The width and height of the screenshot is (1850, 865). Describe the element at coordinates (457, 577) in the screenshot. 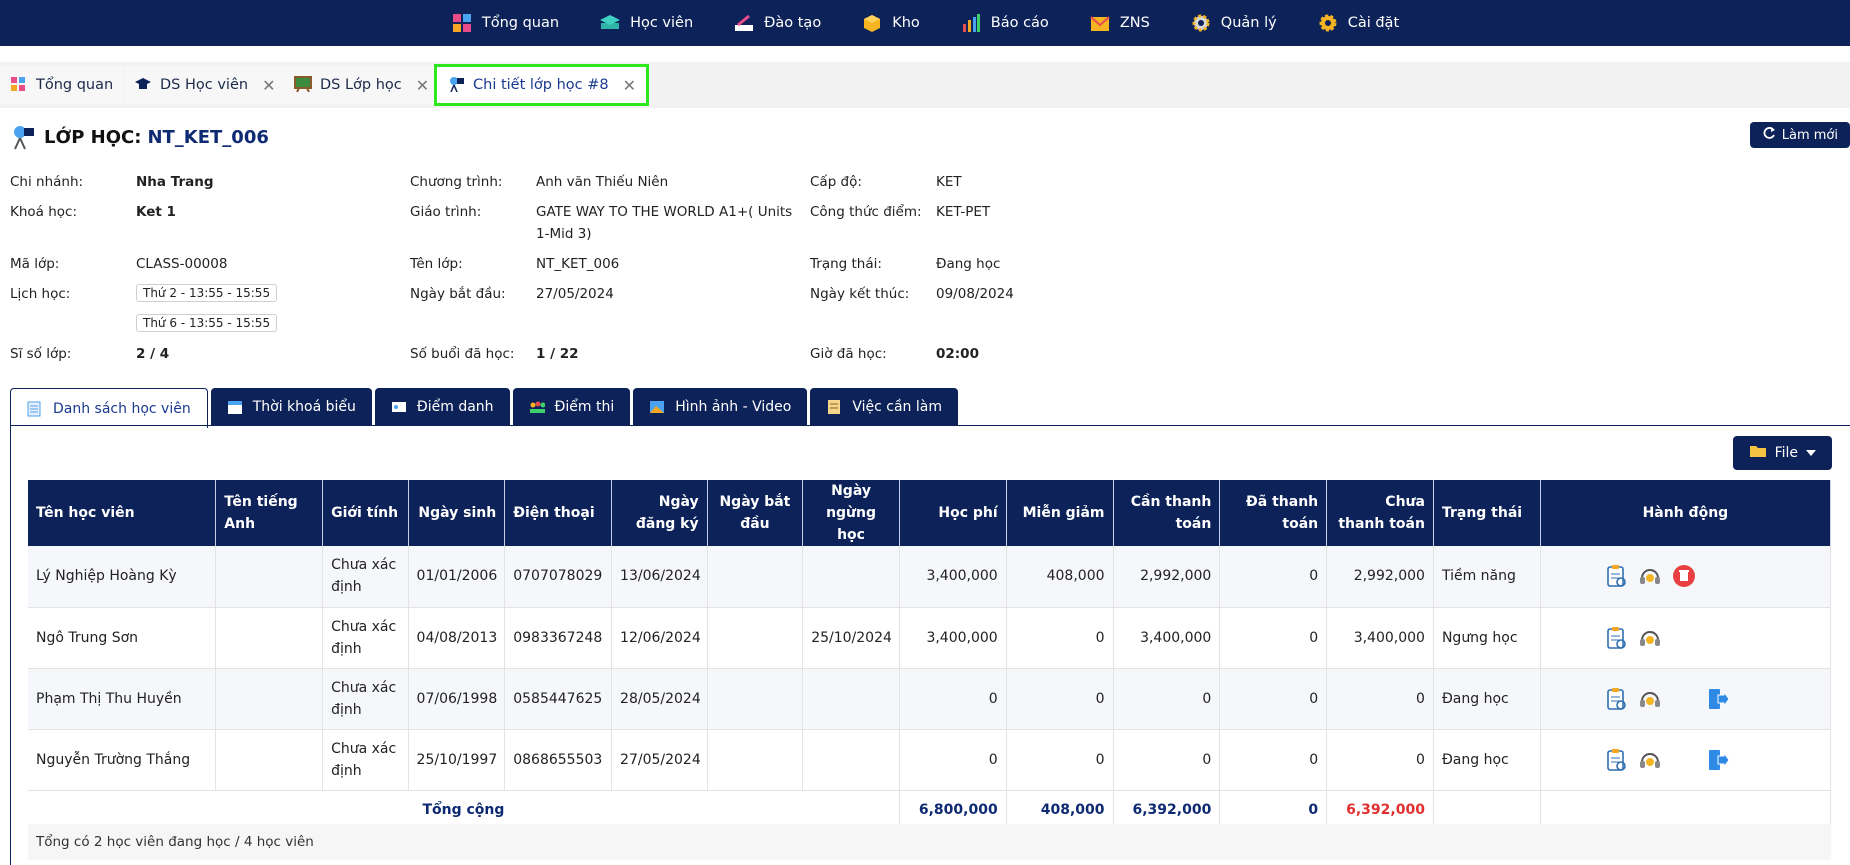

I see `table-cell: 01/01/2006` at that location.